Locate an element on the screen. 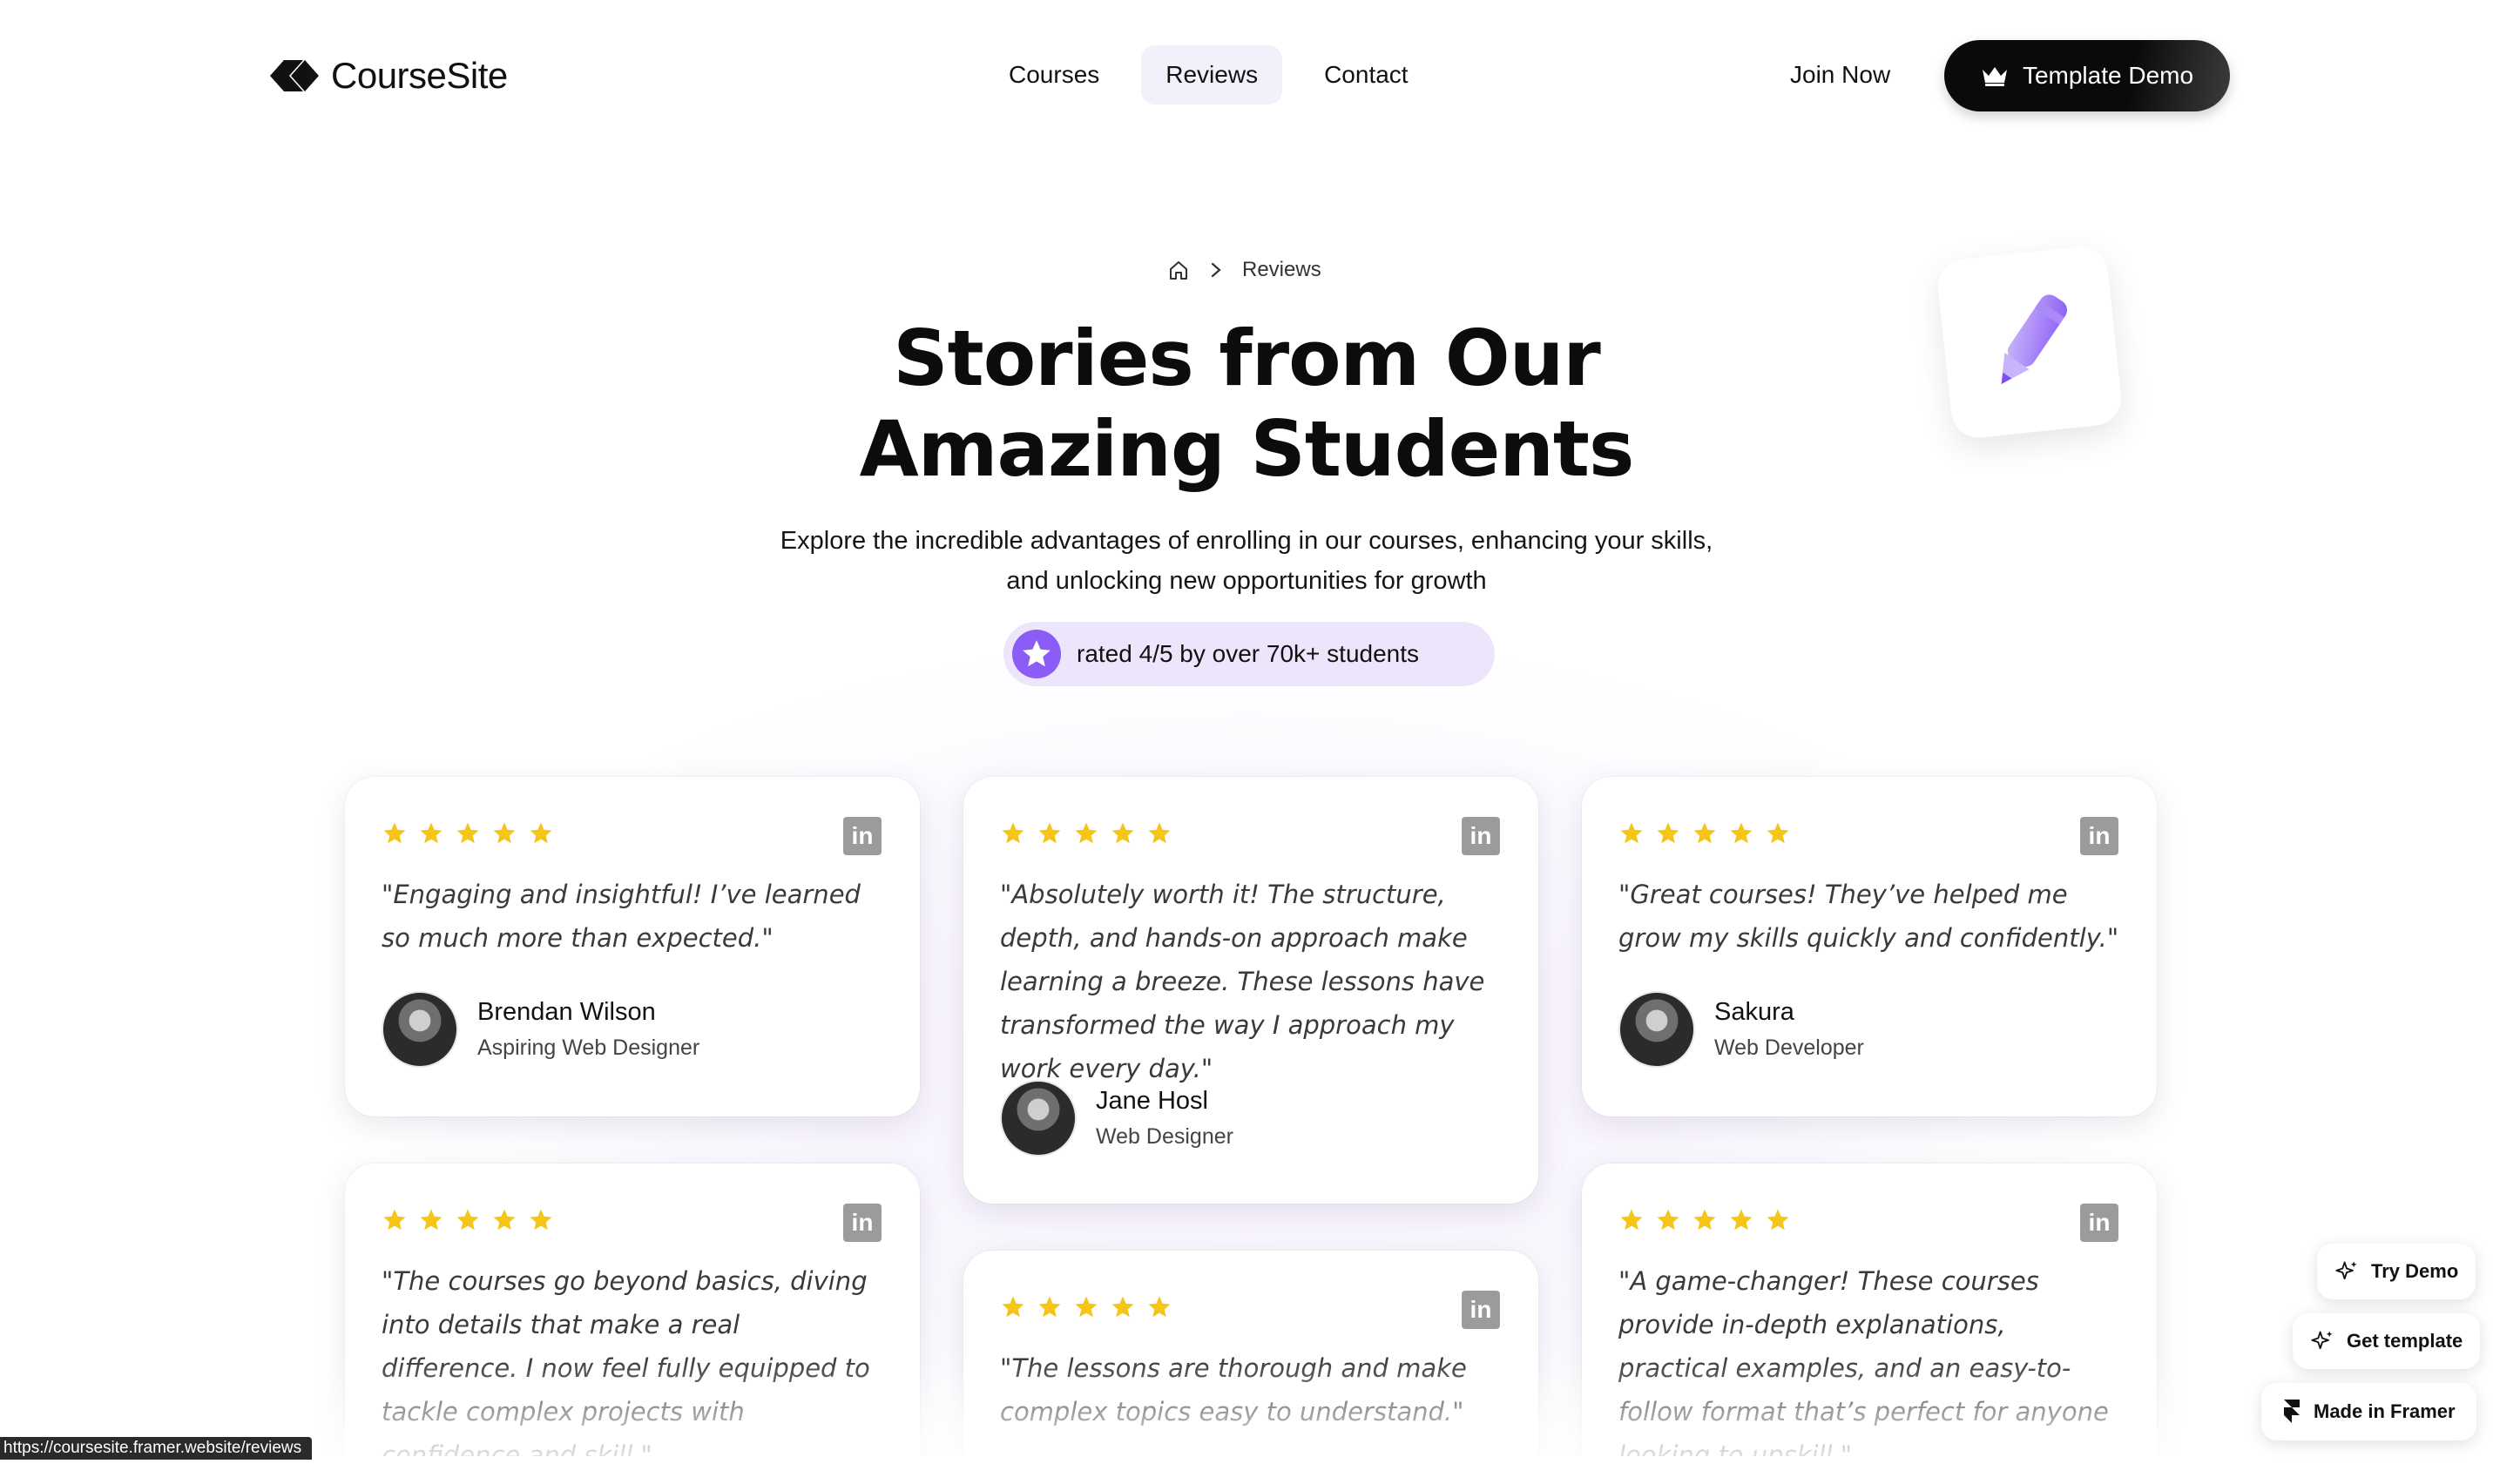 The image size is (2493, 1484). rating-text: rated 4/5 by over 70k+ students is located at coordinates (1249, 653).